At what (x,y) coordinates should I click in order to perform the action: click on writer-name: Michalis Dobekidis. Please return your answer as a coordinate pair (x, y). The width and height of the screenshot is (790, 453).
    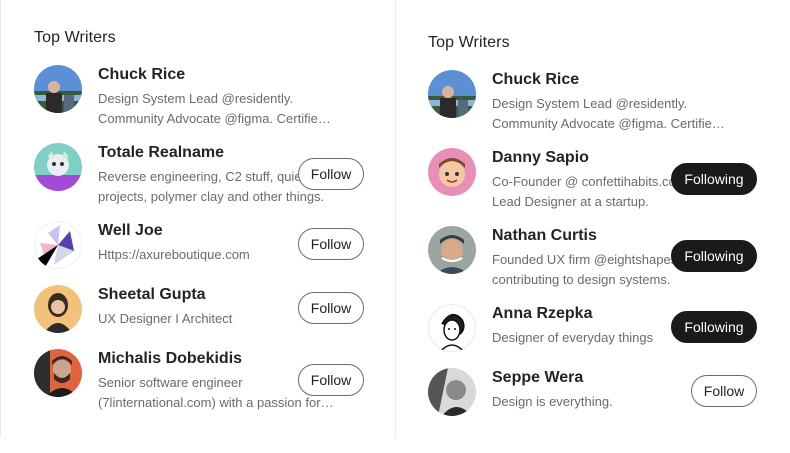
    Looking at the image, I should click on (217, 359).